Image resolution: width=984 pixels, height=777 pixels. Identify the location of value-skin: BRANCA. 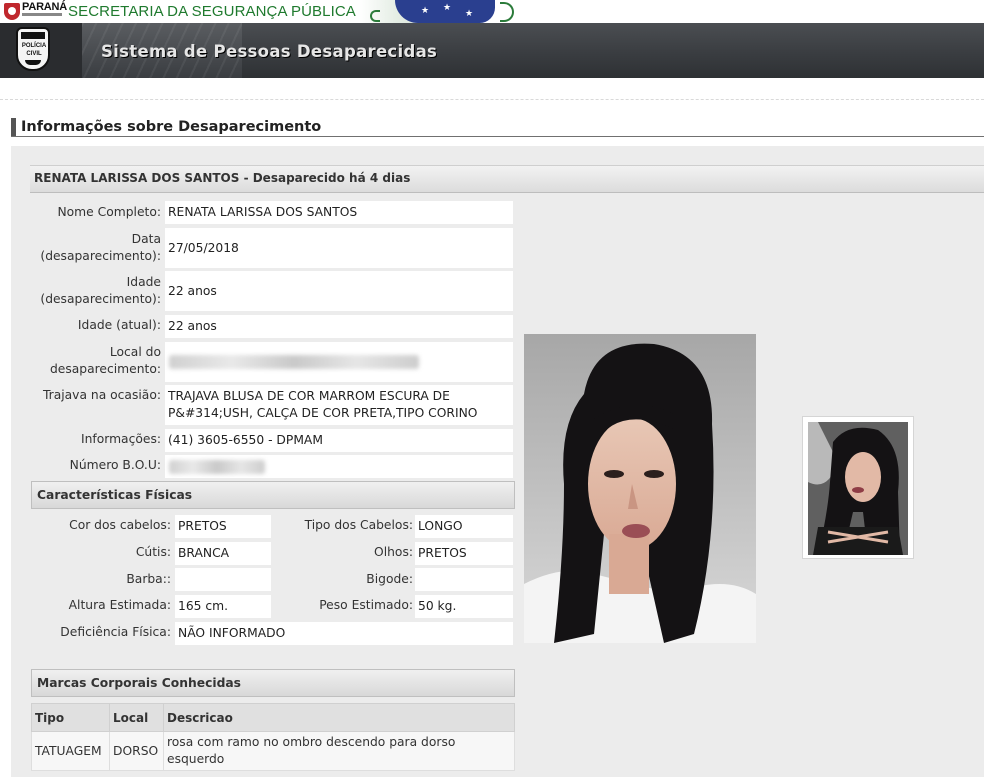
(223, 553).